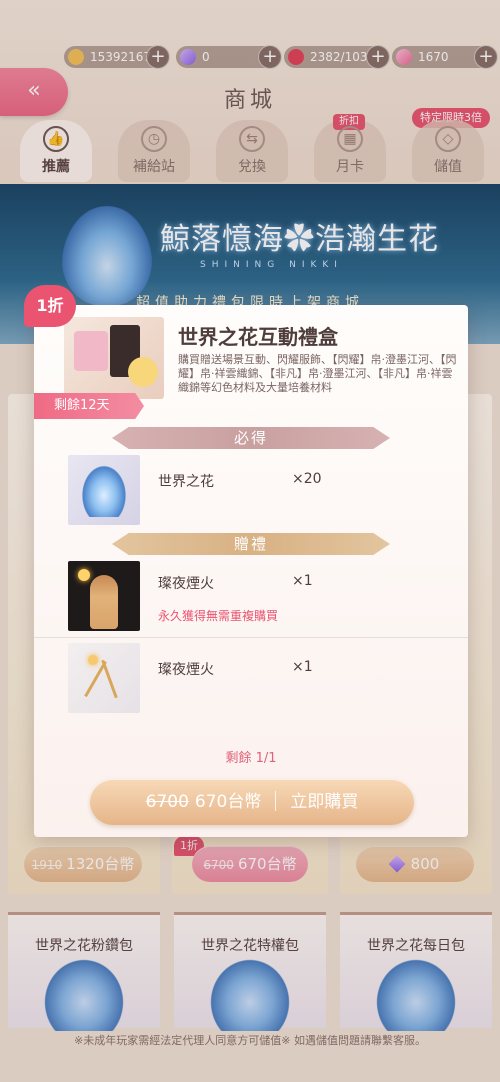  What do you see at coordinates (251, 637) in the screenshot?
I see `divider` at bounding box center [251, 637].